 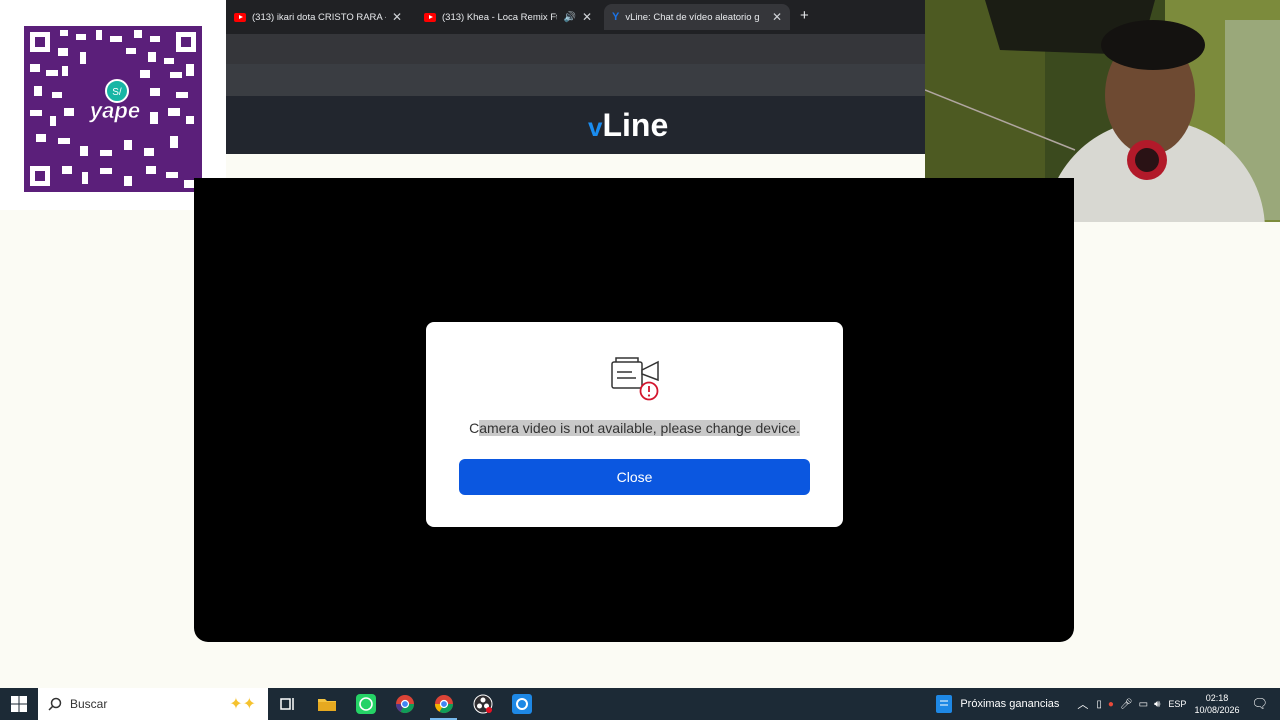 What do you see at coordinates (616, 17) in the screenshot?
I see `vline-icon: Y` at bounding box center [616, 17].